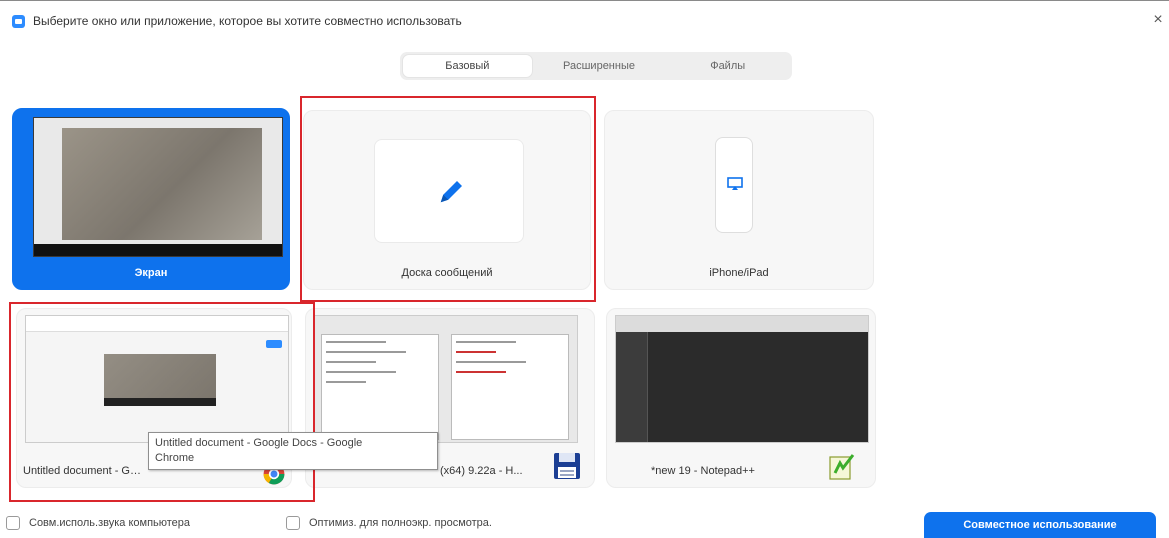 This screenshot has width=1169, height=538. Describe the element at coordinates (448, 199) in the screenshot. I see `highlight-frame-whiteboard` at that location.